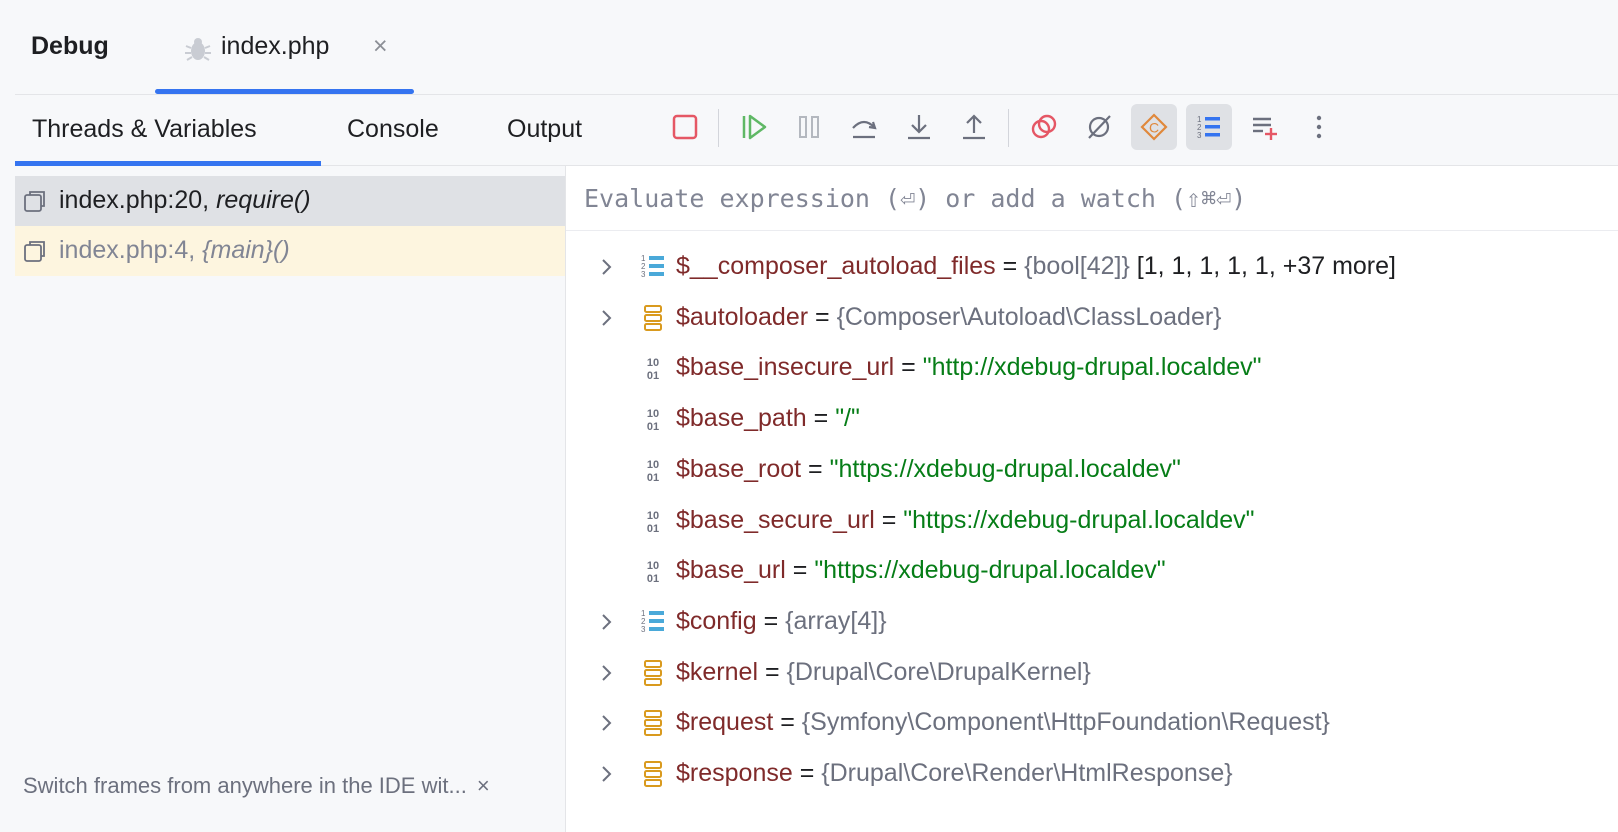  I want to click on frame-label: index.php:20, require(), so click(185, 200).